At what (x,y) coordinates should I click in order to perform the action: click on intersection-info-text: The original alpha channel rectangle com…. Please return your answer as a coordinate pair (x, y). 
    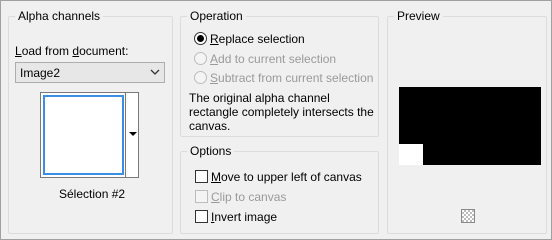
    Looking at the image, I should click on (281, 112).